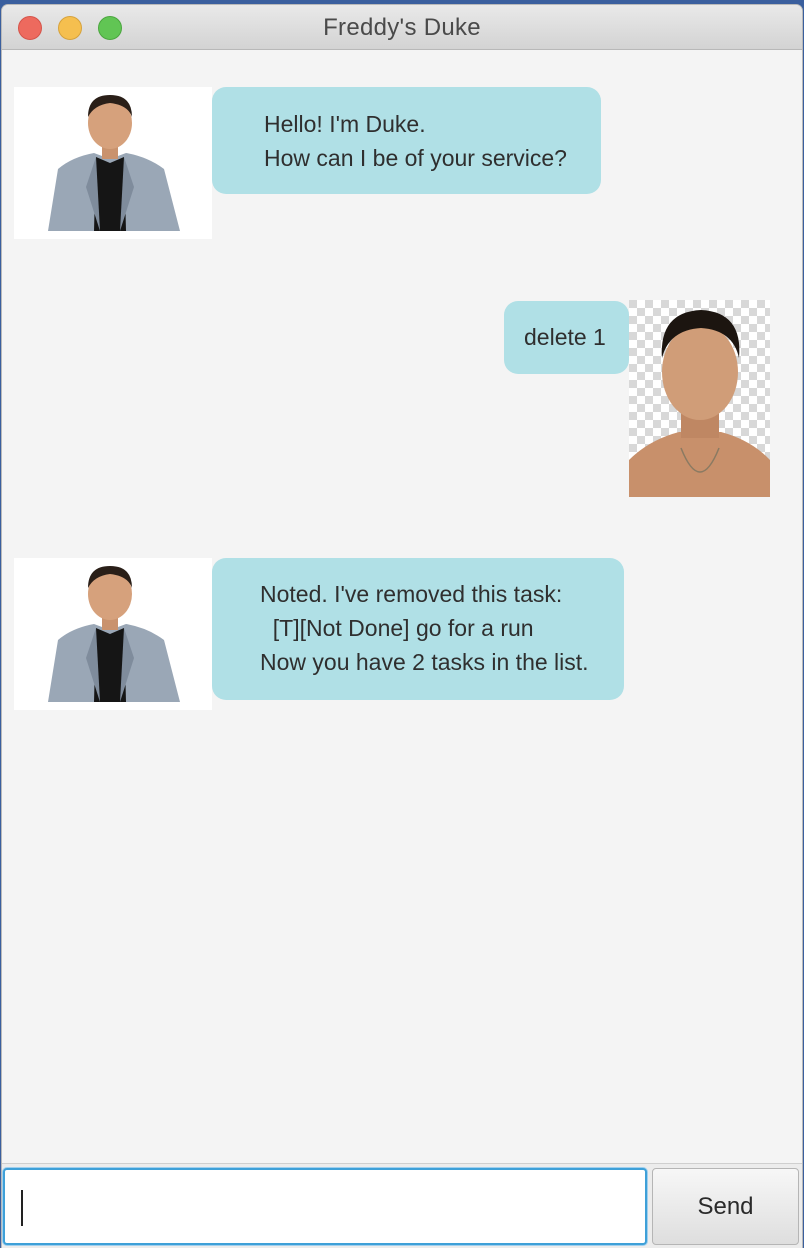  What do you see at coordinates (397, 628) in the screenshot?
I see `message-line: [T][Not Done] go for a run` at bounding box center [397, 628].